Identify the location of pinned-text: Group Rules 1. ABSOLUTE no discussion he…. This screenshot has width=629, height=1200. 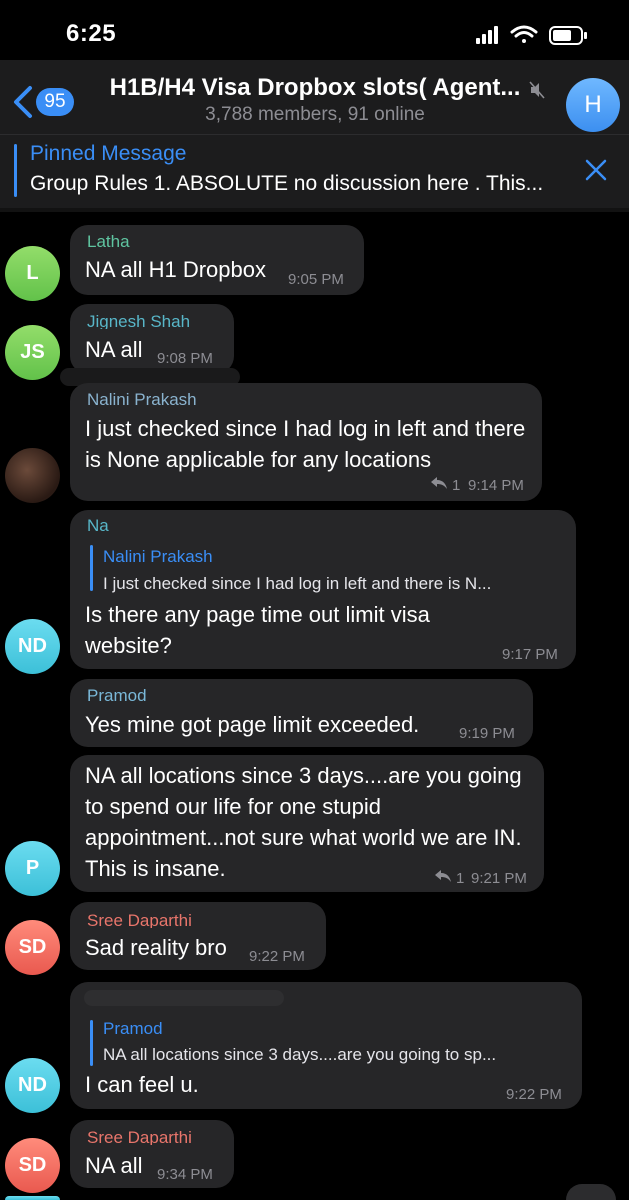
(287, 183).